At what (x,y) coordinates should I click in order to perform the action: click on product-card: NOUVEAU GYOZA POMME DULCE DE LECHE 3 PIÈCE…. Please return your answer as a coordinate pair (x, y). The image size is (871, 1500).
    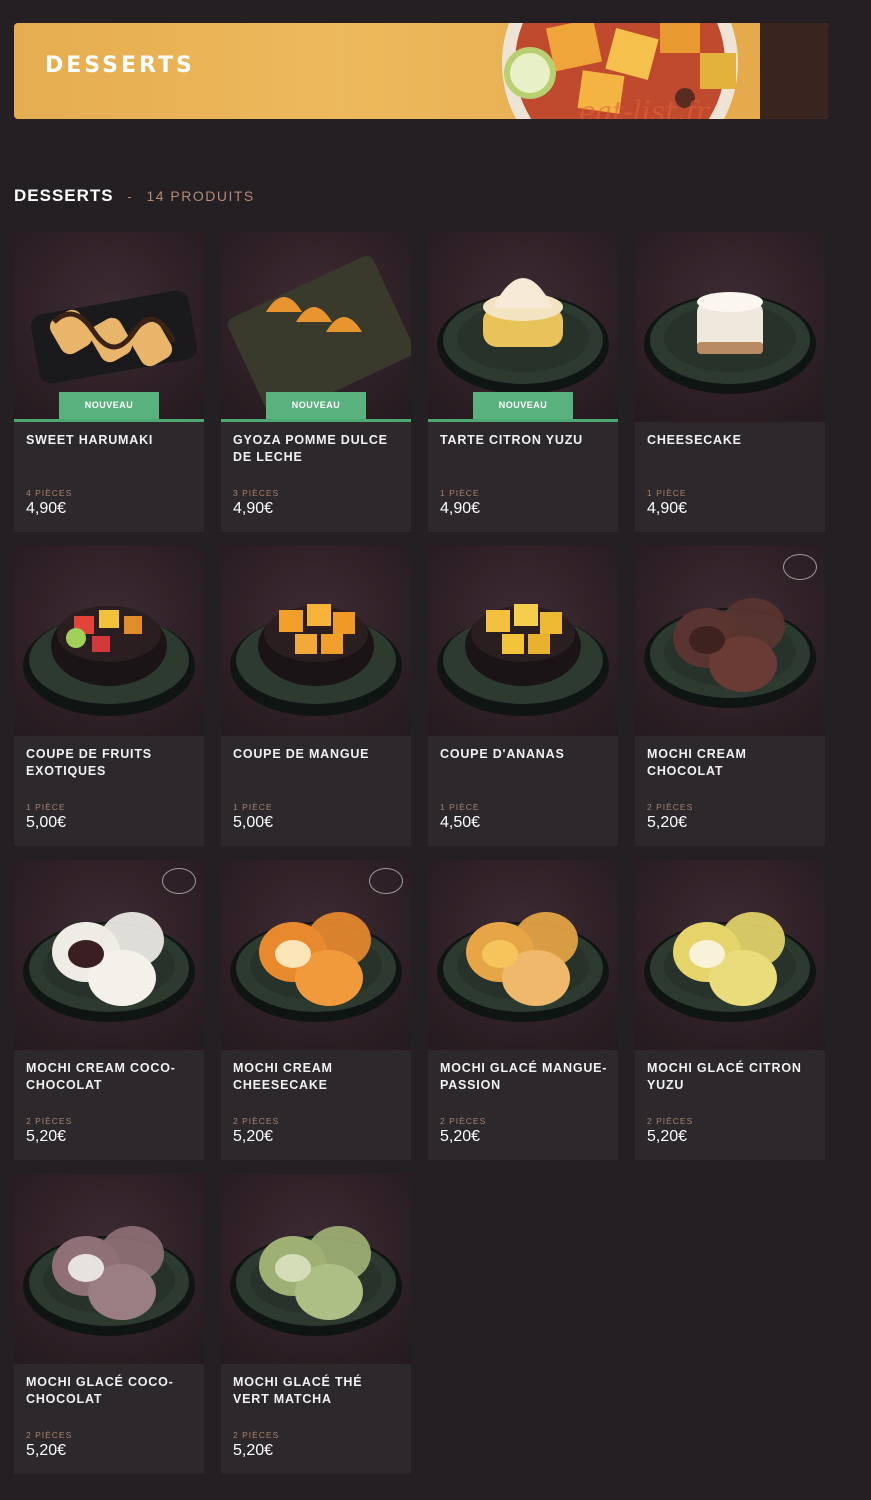
    Looking at the image, I should click on (316, 382).